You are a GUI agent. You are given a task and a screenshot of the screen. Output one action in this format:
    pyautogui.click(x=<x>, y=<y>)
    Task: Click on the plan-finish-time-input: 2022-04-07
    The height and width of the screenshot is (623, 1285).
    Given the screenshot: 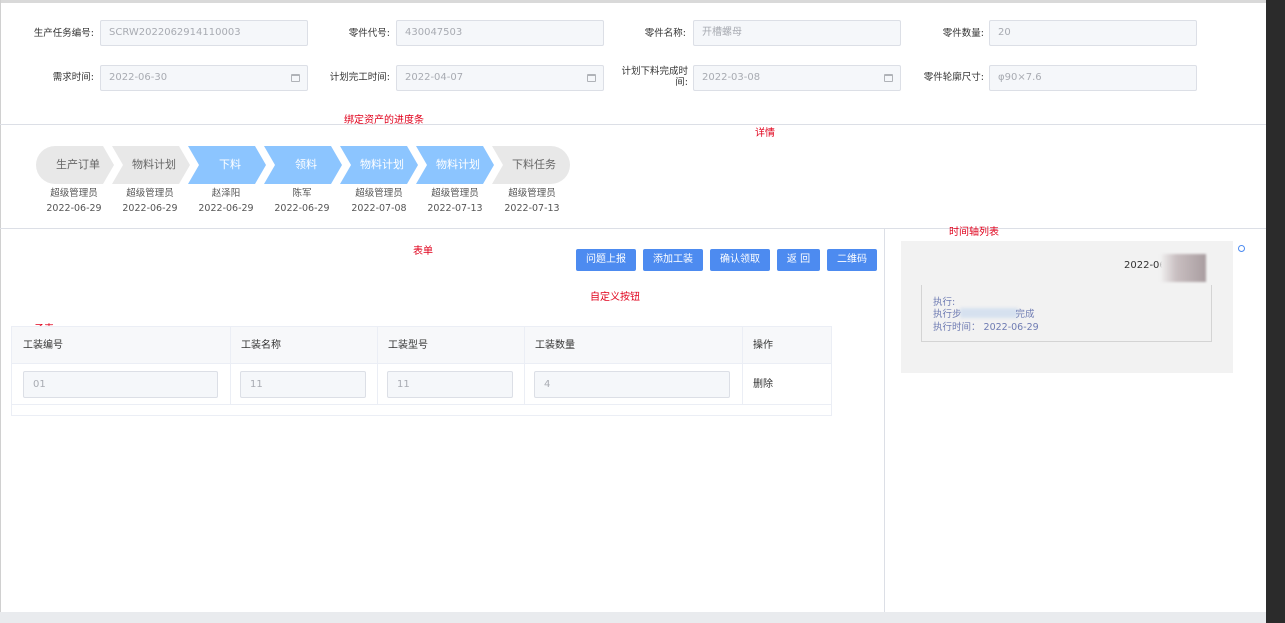 What is the action you would take?
    pyautogui.click(x=500, y=78)
    